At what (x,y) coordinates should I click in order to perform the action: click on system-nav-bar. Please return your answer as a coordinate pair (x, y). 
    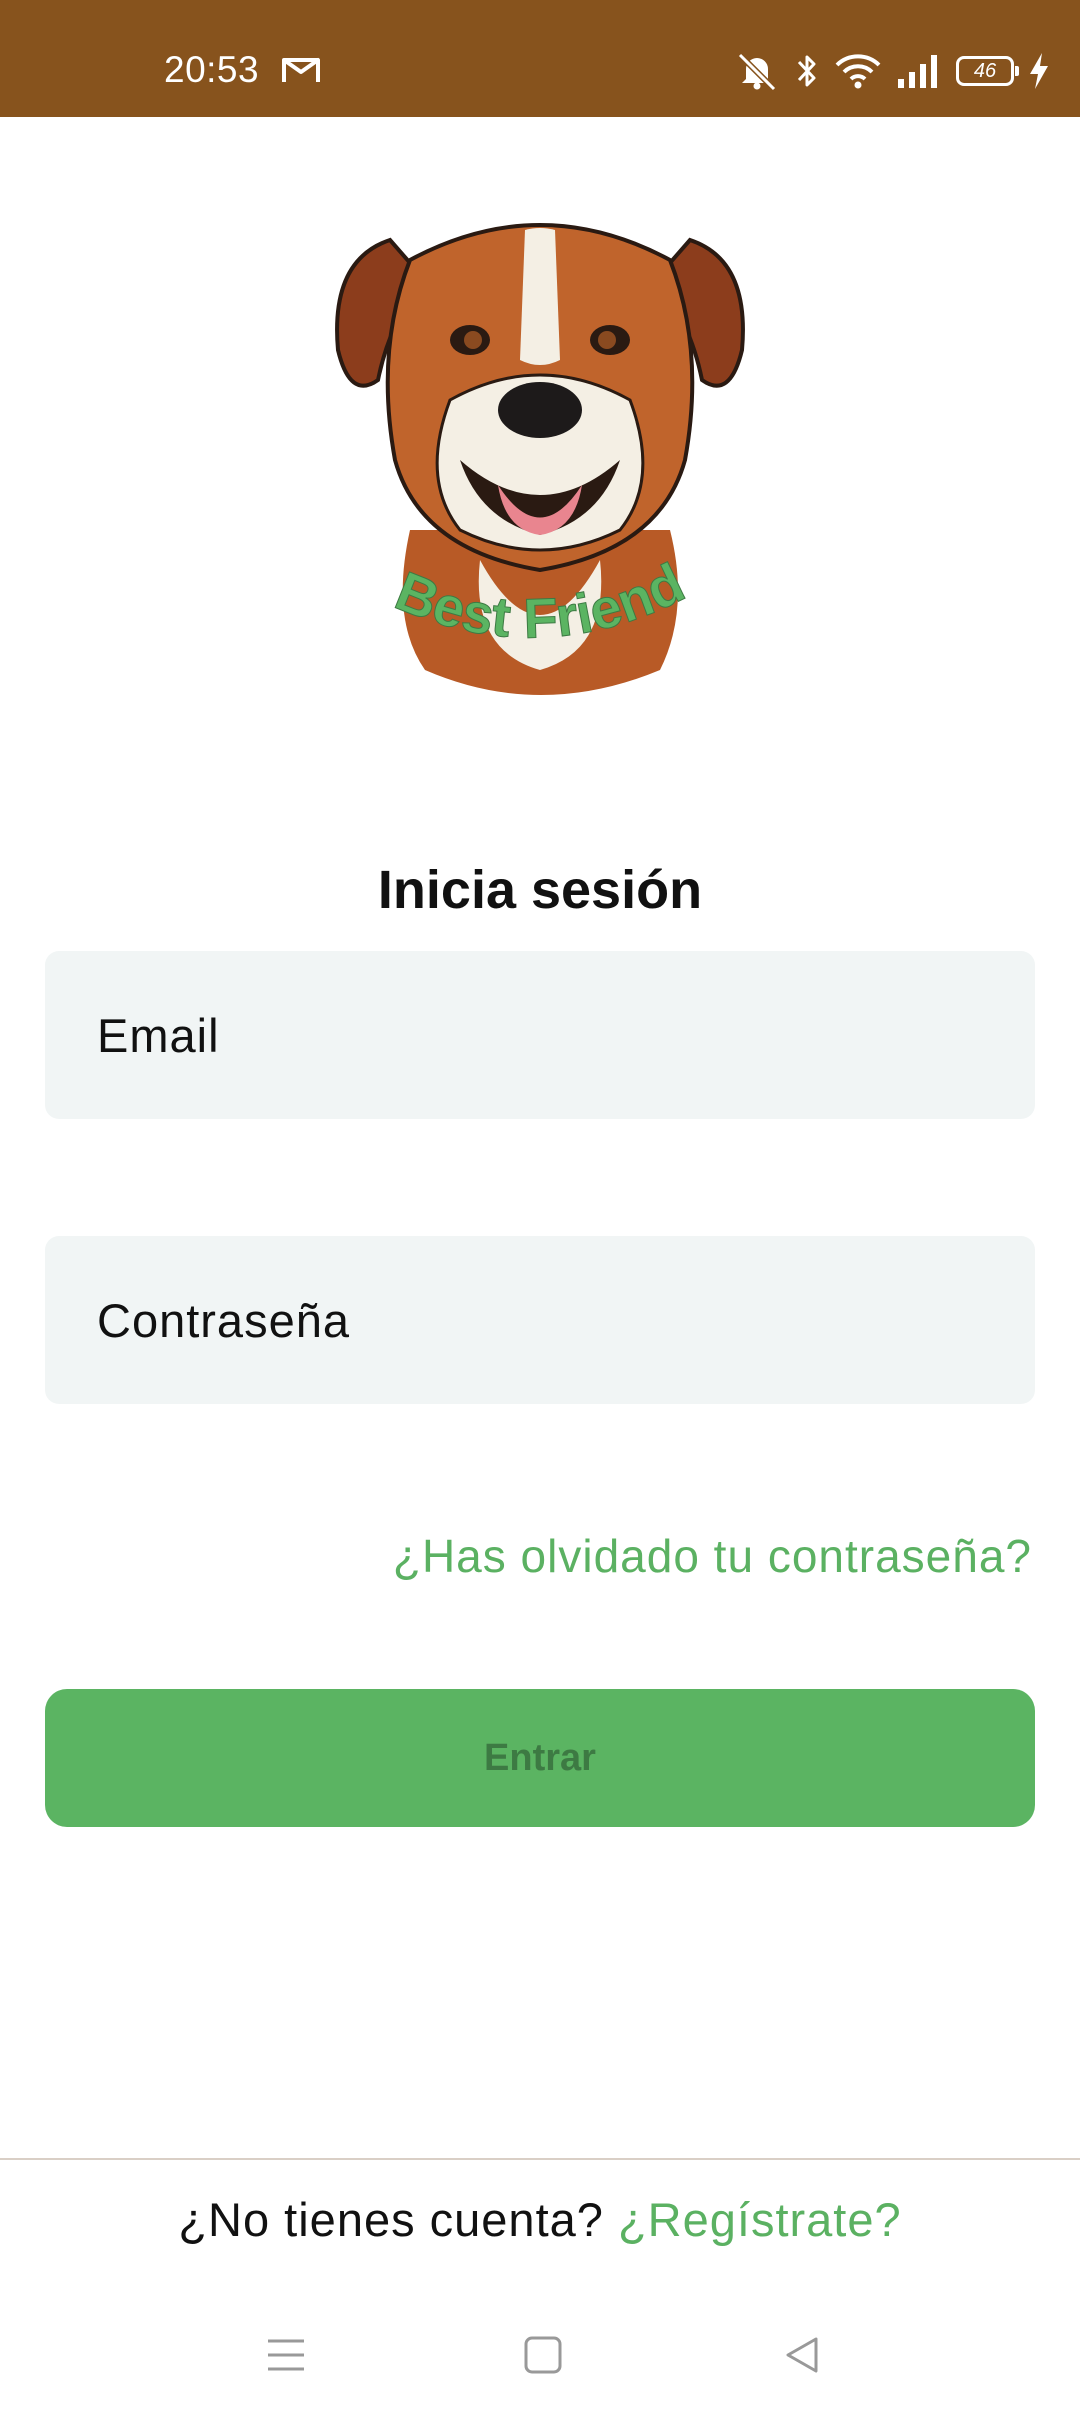
    Looking at the image, I should click on (540, 2356).